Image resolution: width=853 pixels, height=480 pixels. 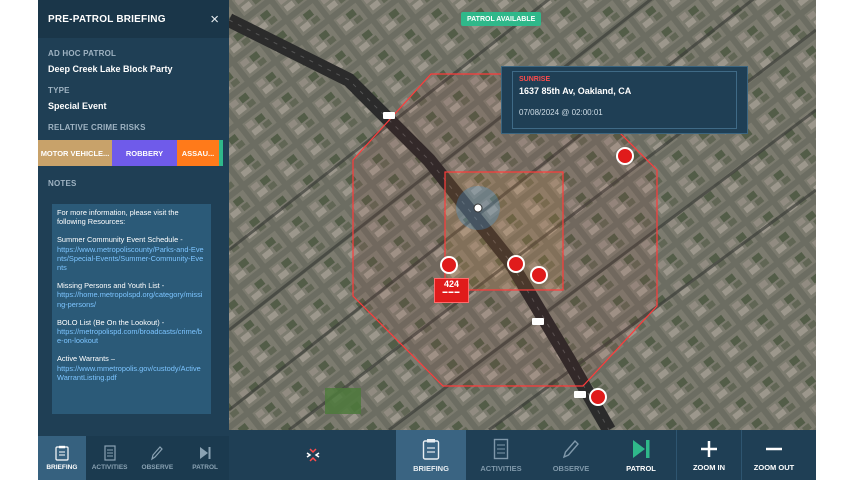 I want to click on risks-label: RELATIVE CRIME RISKS, so click(x=97, y=127).